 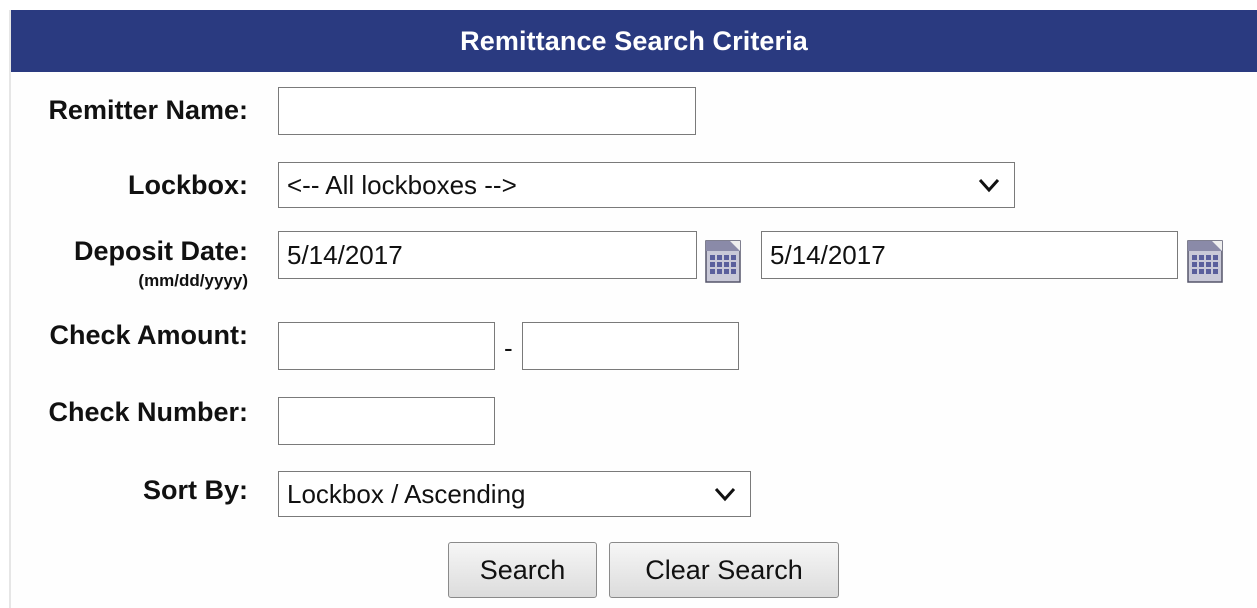 What do you see at coordinates (187, 185) in the screenshot?
I see `lockbox-label: Lockbox:` at bounding box center [187, 185].